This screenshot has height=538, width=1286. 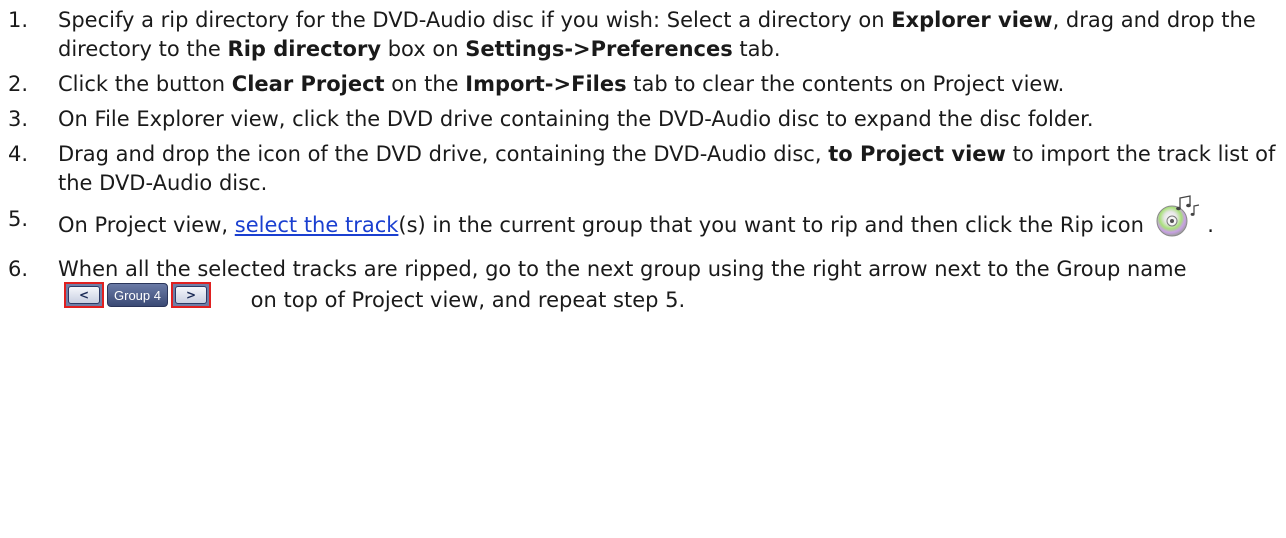 What do you see at coordinates (917, 154) in the screenshot?
I see `term-to-project-view: to Project view` at bounding box center [917, 154].